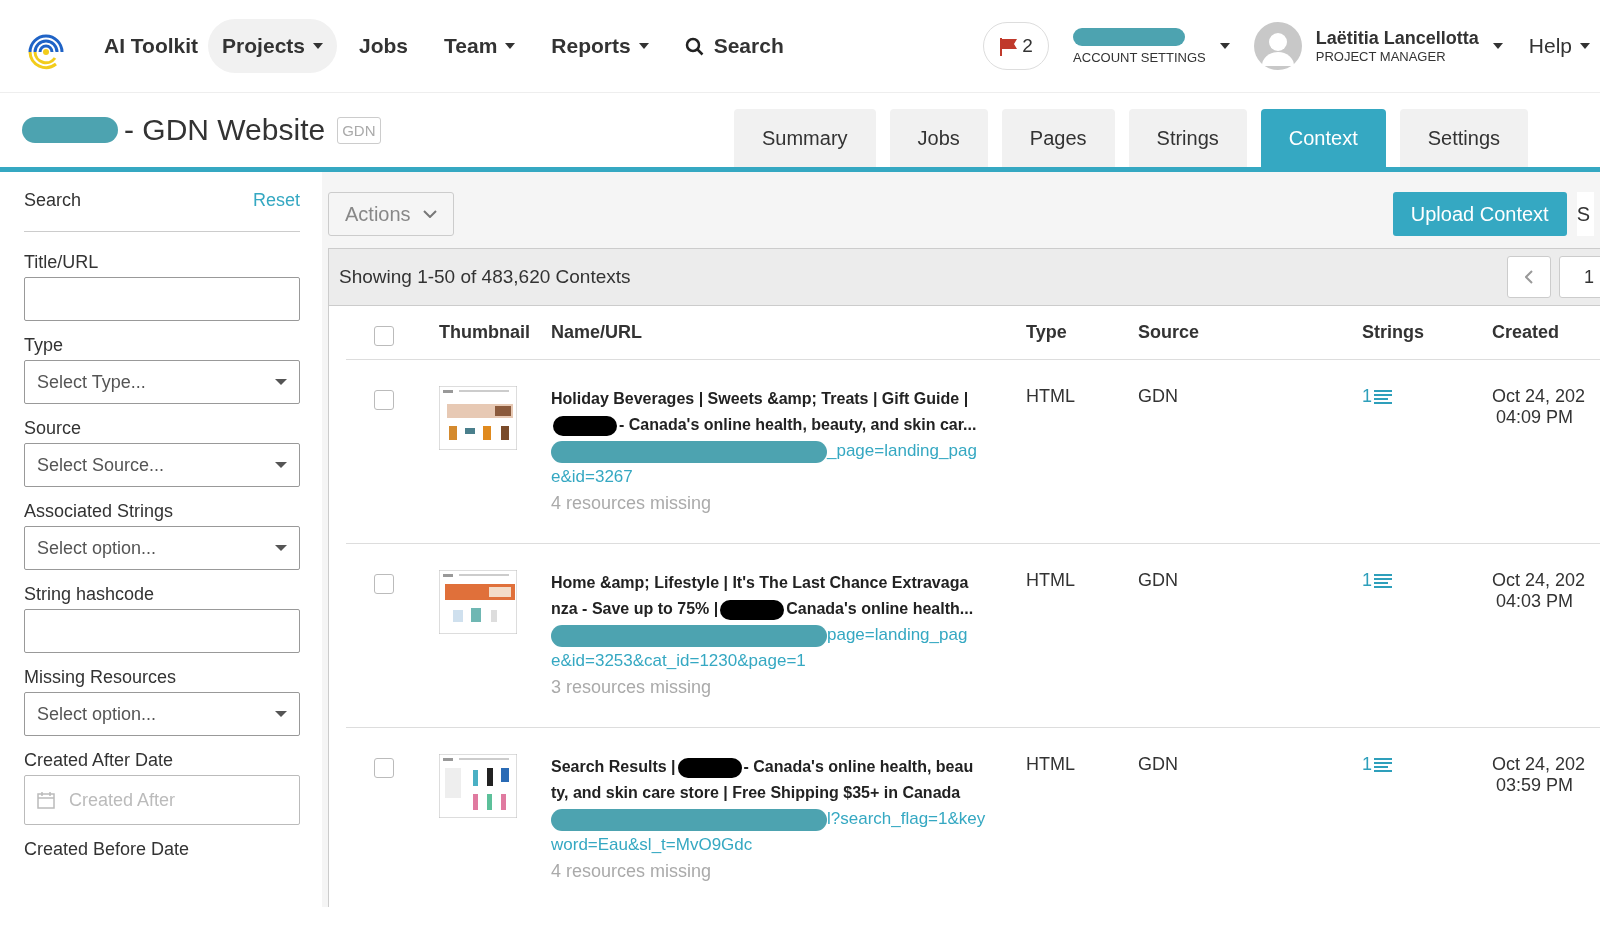  I want to click on previous-page-button, so click(1529, 277).